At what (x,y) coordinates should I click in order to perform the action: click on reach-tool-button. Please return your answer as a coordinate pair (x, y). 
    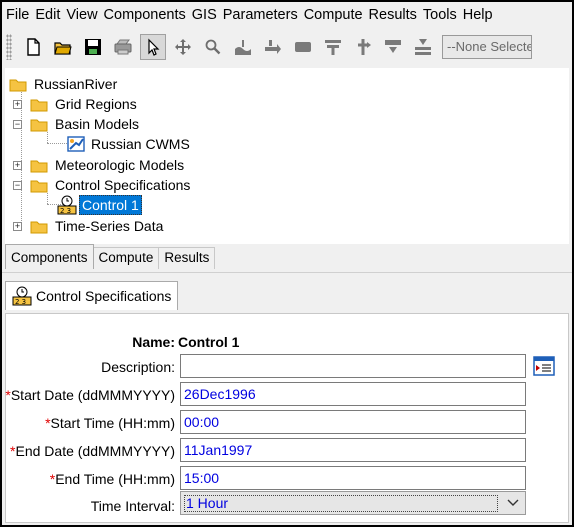
    Looking at the image, I should click on (273, 47).